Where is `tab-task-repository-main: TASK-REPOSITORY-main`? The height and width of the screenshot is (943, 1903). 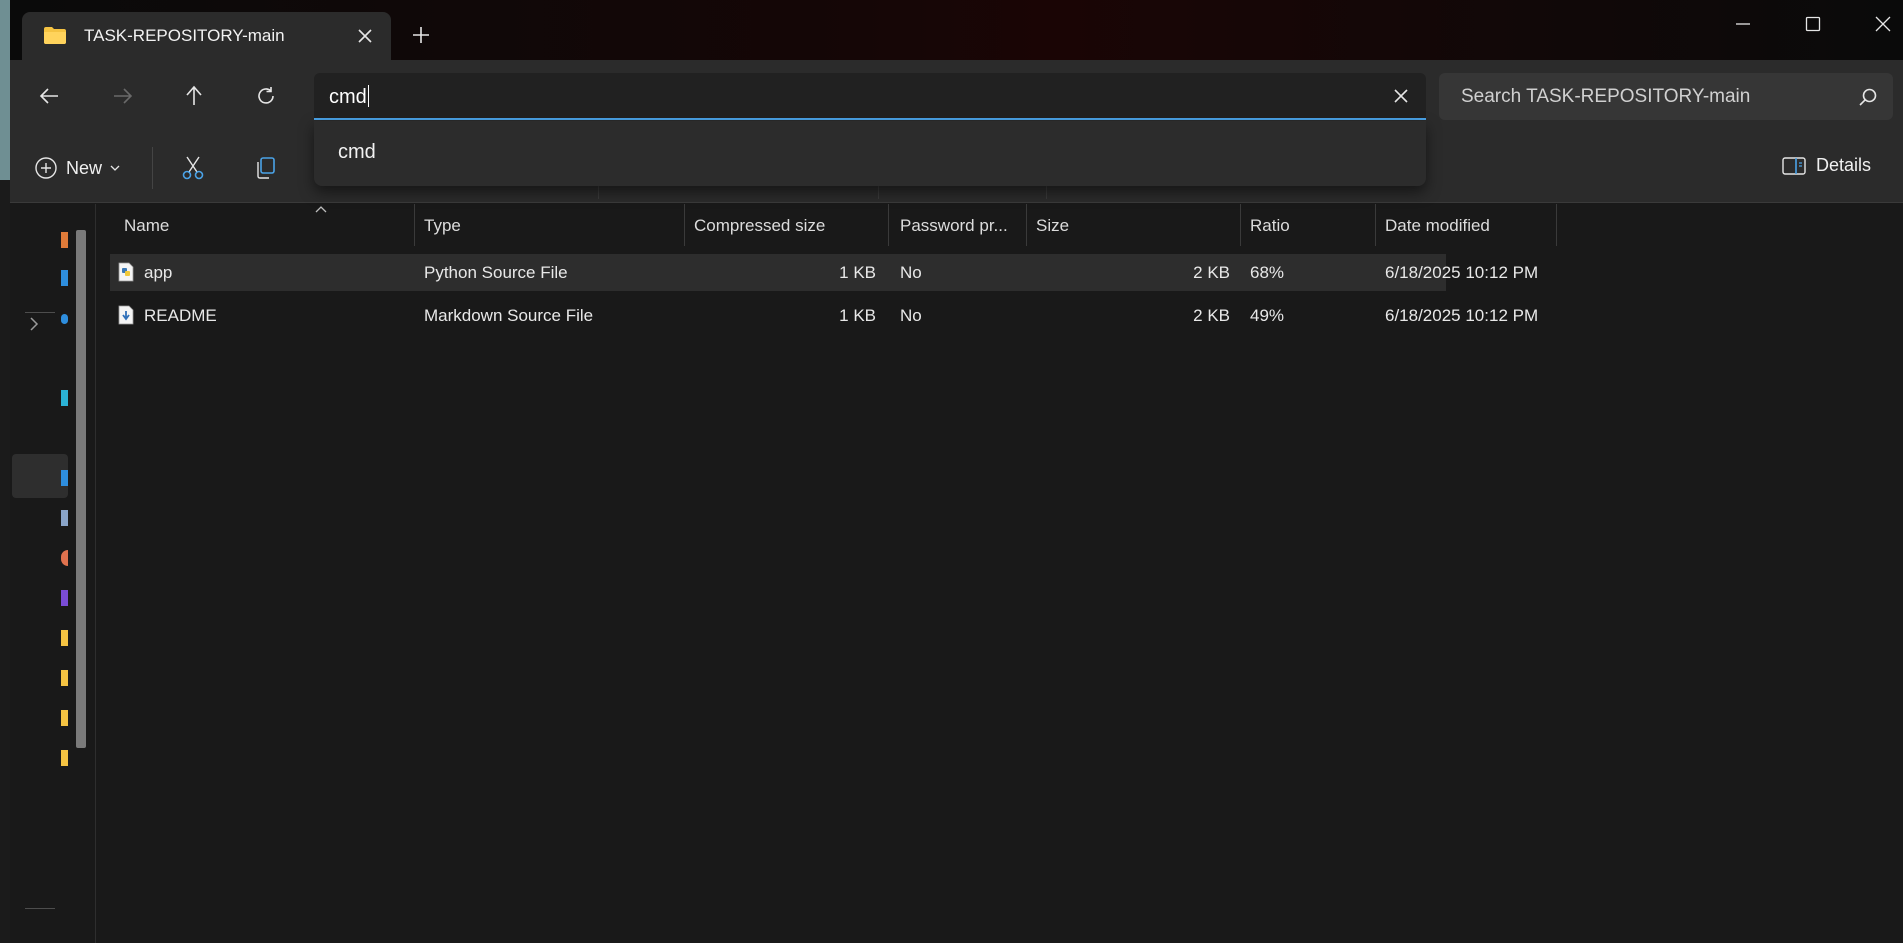 tab-task-repository-main: TASK-REPOSITORY-main is located at coordinates (206, 36).